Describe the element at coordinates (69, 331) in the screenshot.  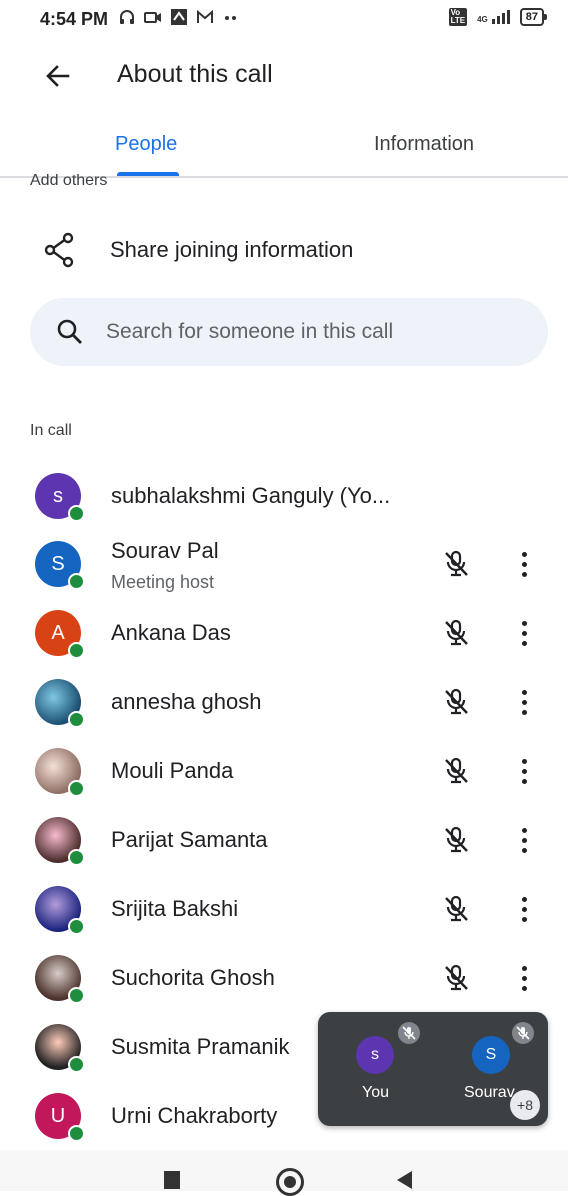
I see `search-icon` at that location.